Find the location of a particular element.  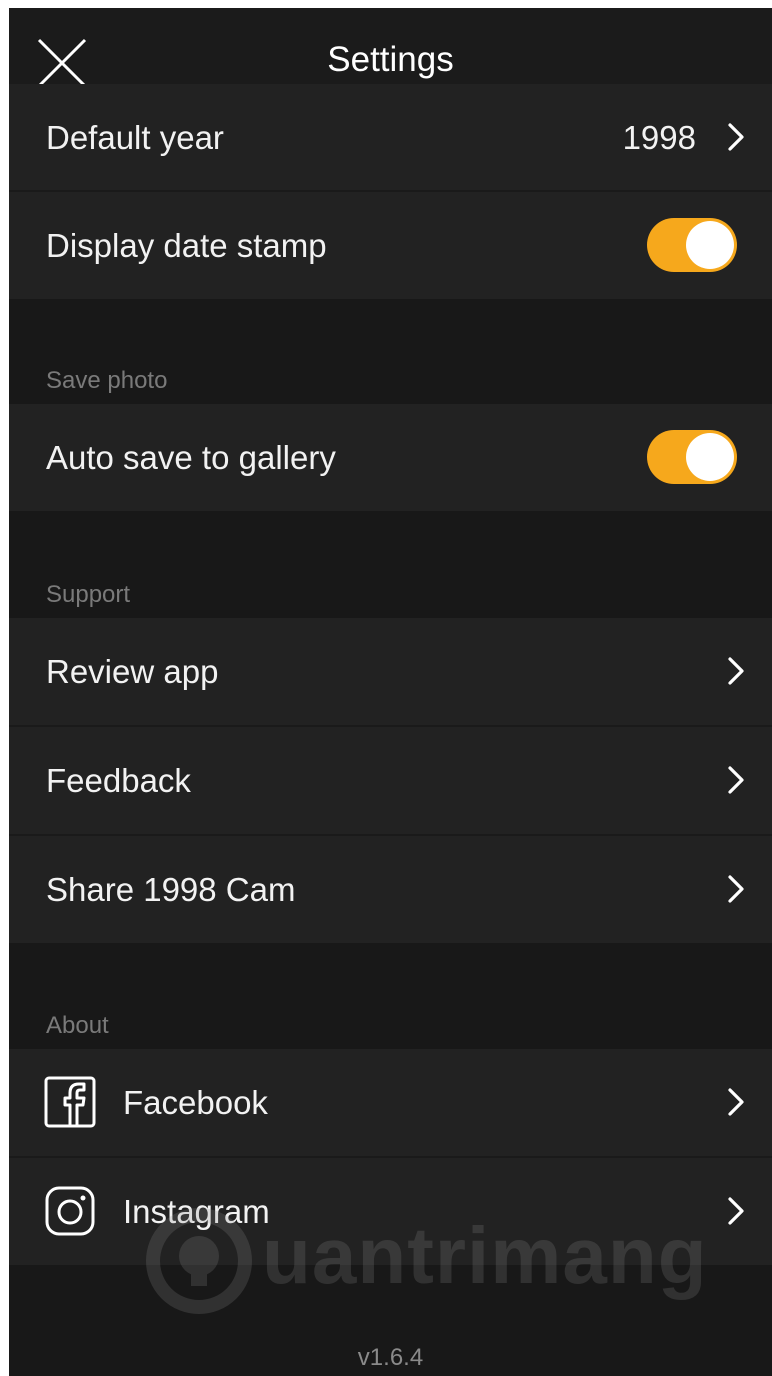

instagram-row: Instagram is located at coordinates (390, 1211).